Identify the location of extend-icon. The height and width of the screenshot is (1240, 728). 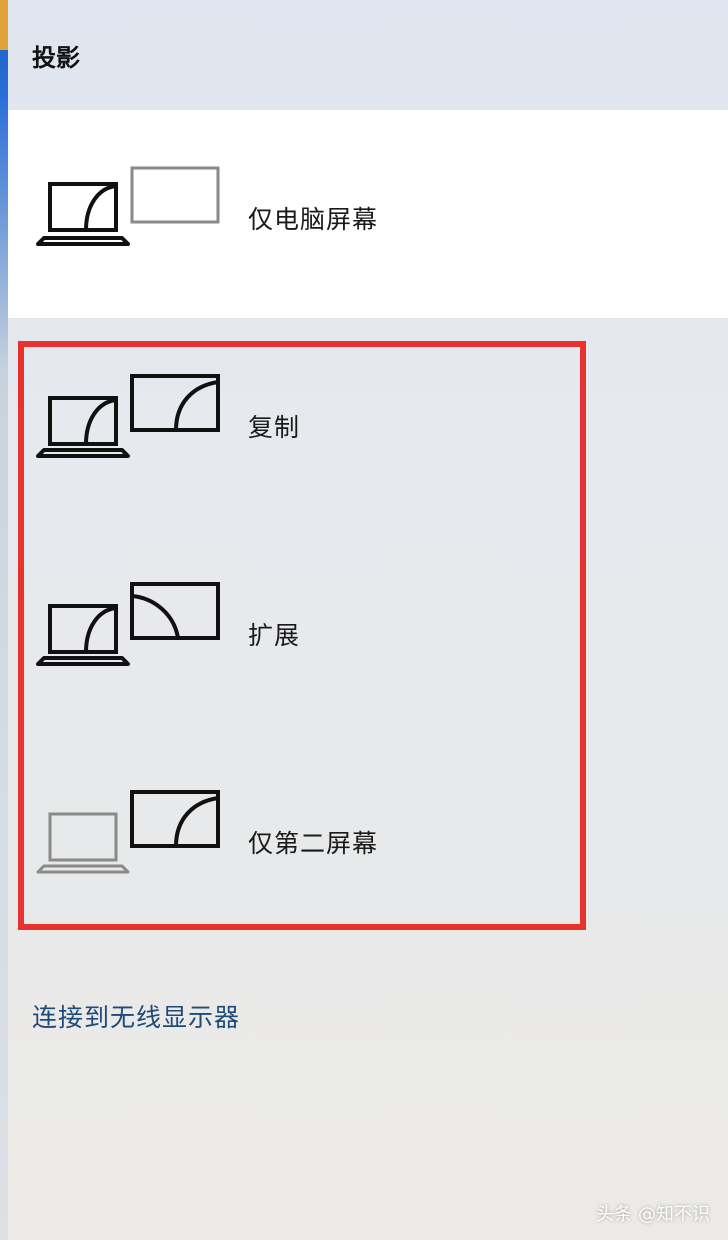
(128, 624).